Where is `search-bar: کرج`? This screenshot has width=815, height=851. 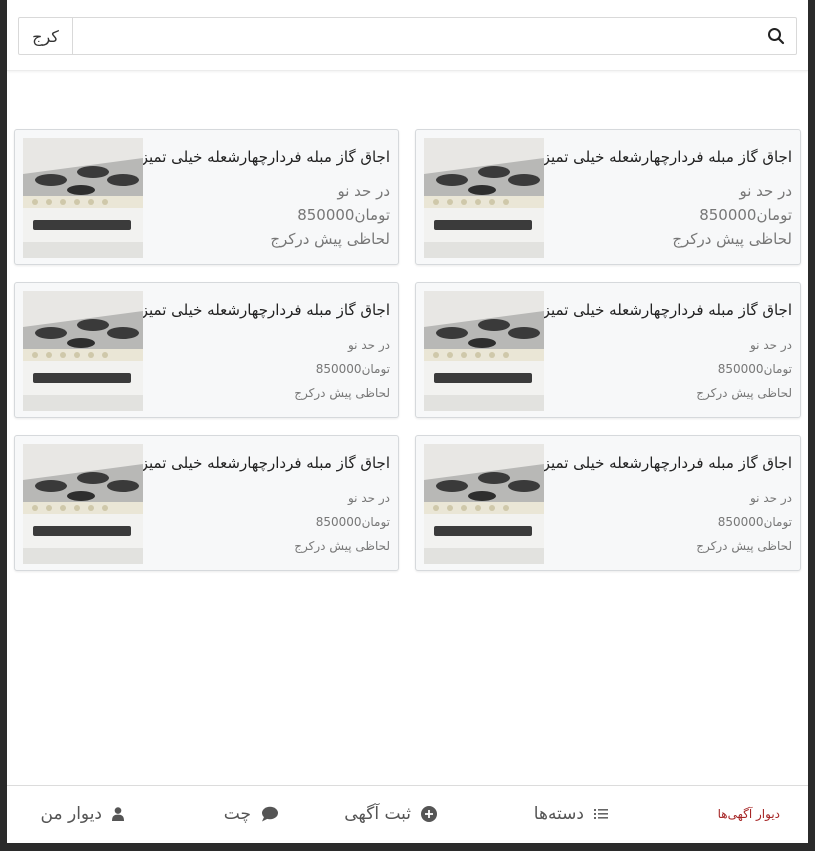
search-bar: کرج is located at coordinates (407, 36).